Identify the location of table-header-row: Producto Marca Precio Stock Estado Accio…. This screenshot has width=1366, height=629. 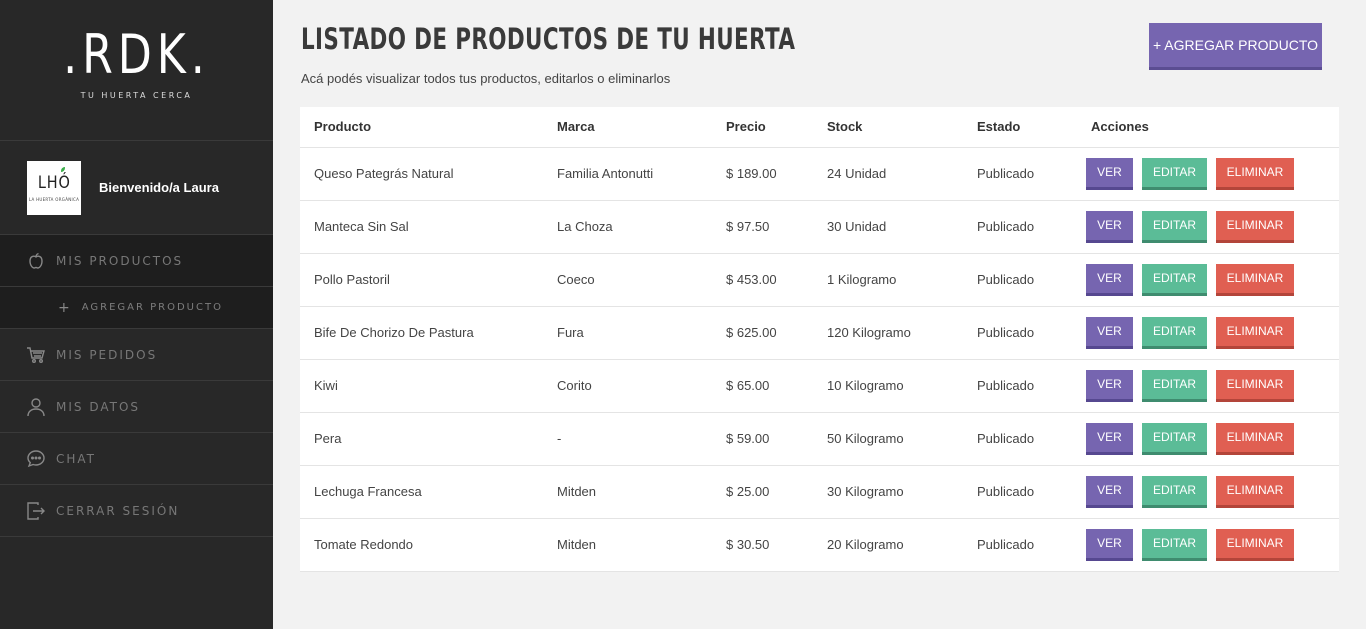
(819, 127).